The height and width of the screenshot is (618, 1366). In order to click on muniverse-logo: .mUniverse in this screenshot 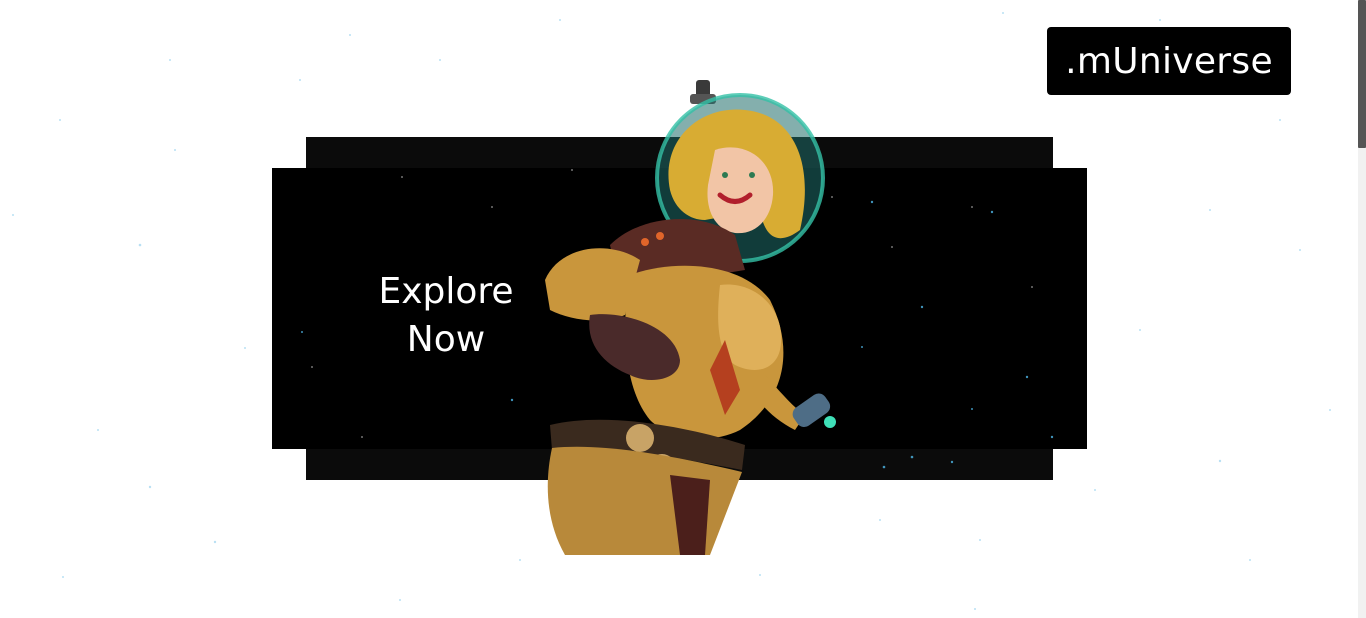, I will do `click(1169, 61)`.